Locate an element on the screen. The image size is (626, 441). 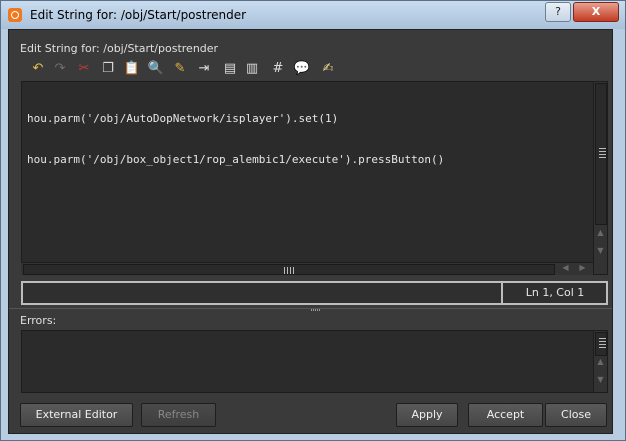
errors-vertical-scrollbar: ▲ ▼ is located at coordinates (600, 361).